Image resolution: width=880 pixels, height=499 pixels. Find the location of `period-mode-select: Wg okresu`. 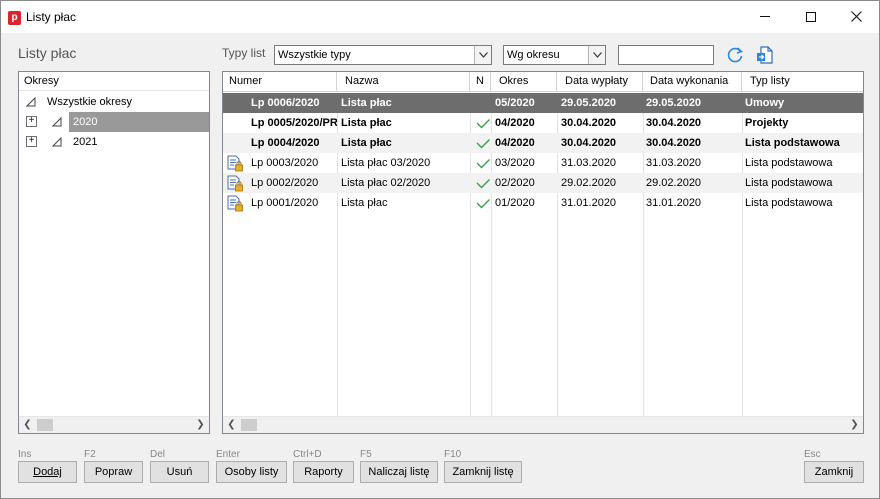

period-mode-select: Wg okresu is located at coordinates (554, 55).